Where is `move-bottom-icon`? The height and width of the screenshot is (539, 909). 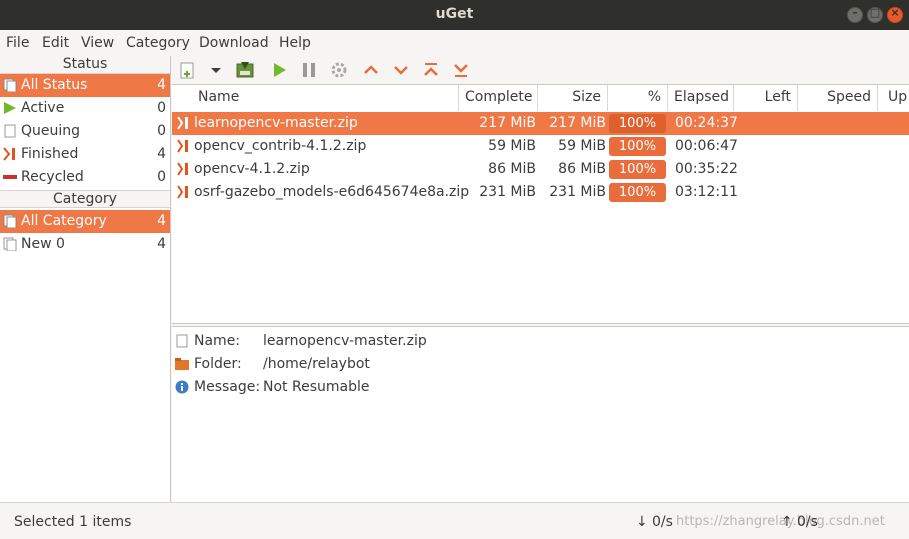 move-bottom-icon is located at coordinates (461, 70).